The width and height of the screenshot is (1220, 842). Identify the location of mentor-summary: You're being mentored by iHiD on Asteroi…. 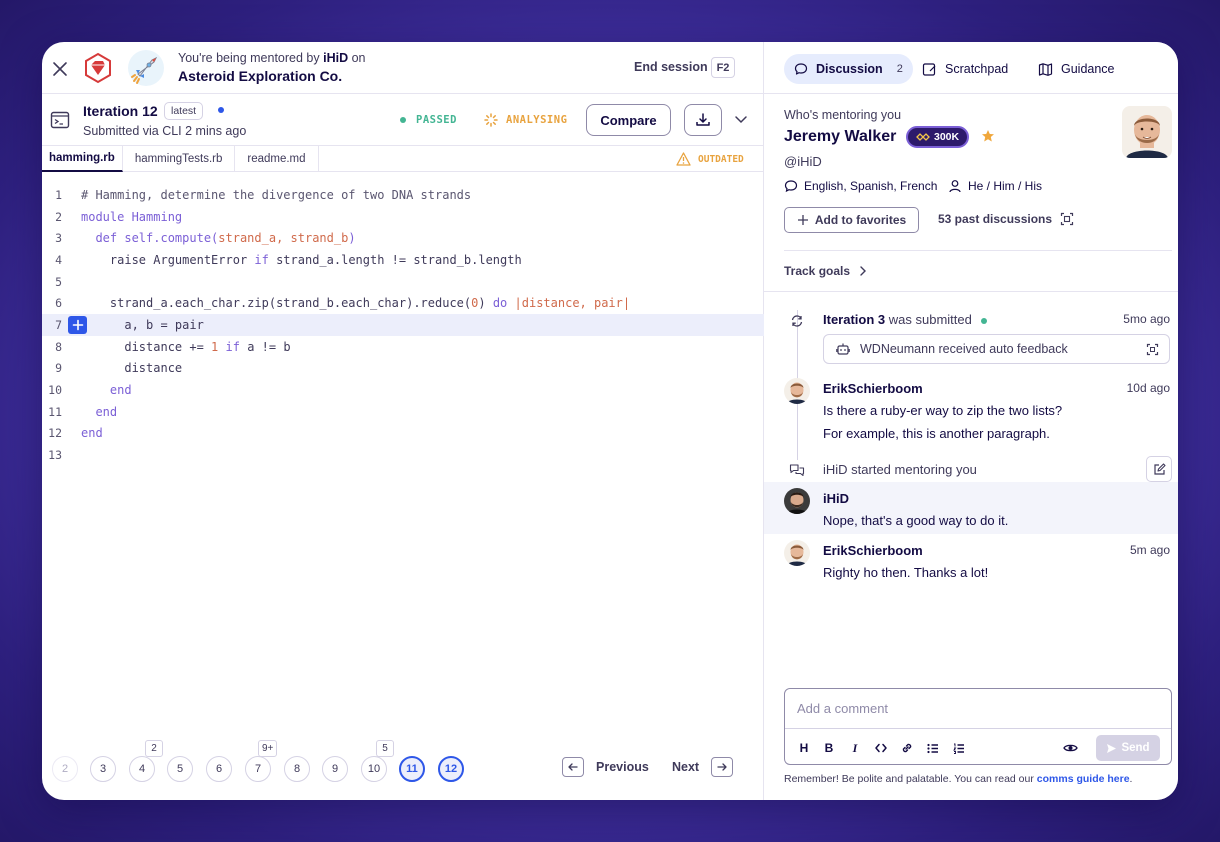
(271, 67).